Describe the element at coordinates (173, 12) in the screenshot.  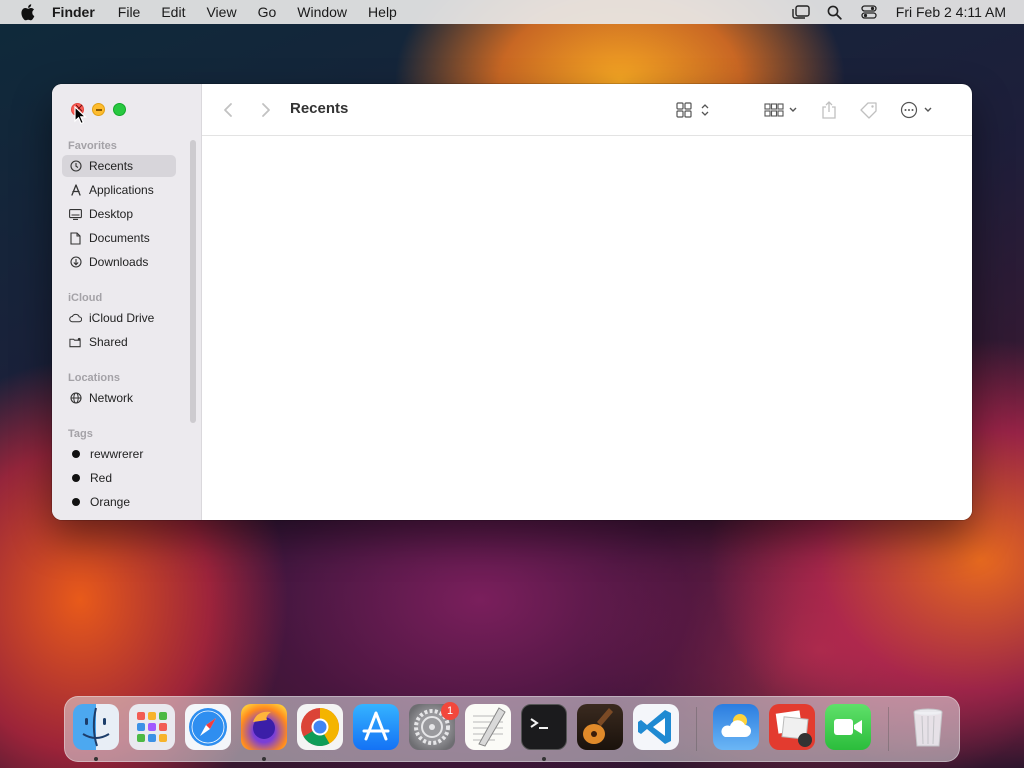
I see `menu-edit: Edit` at that location.